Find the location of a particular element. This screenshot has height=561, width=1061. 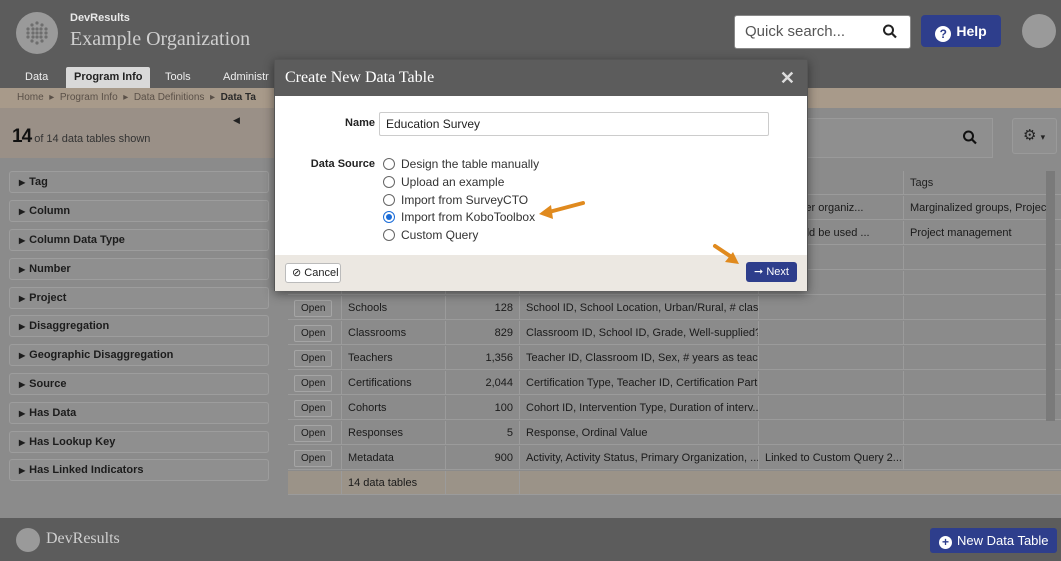

settings-dropdown-button: ⚙ ▾ is located at coordinates (1034, 136).